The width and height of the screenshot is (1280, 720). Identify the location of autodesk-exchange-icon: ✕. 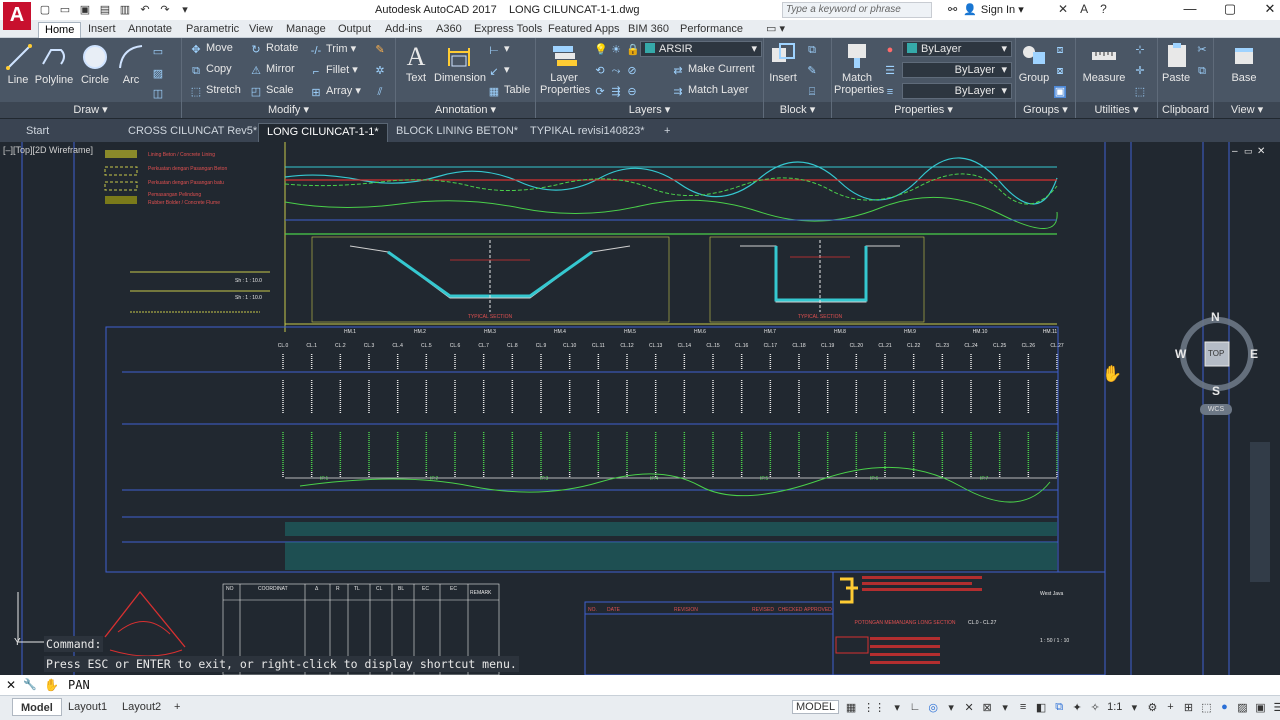
(1063, 9).